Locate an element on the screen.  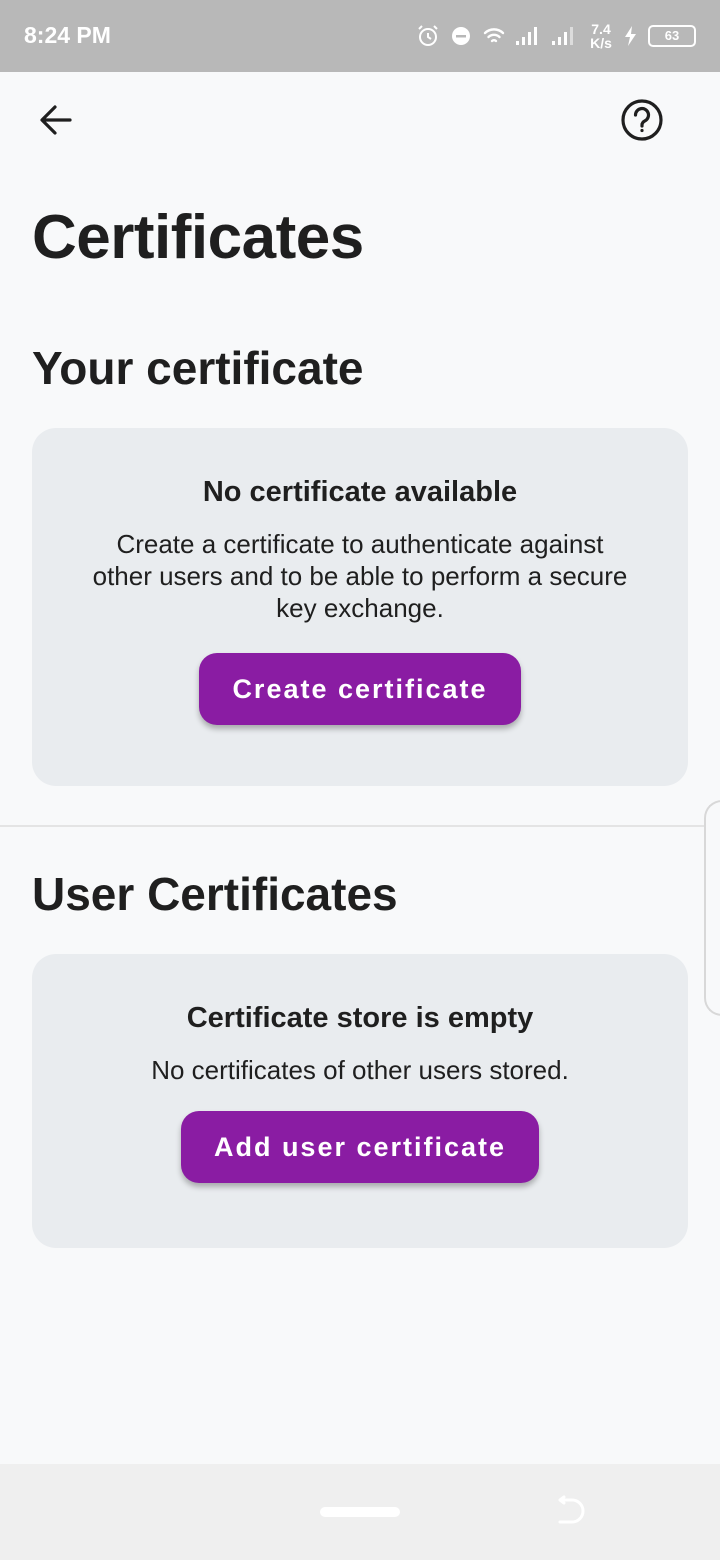
page-title: Certificates is located at coordinates (198, 237).